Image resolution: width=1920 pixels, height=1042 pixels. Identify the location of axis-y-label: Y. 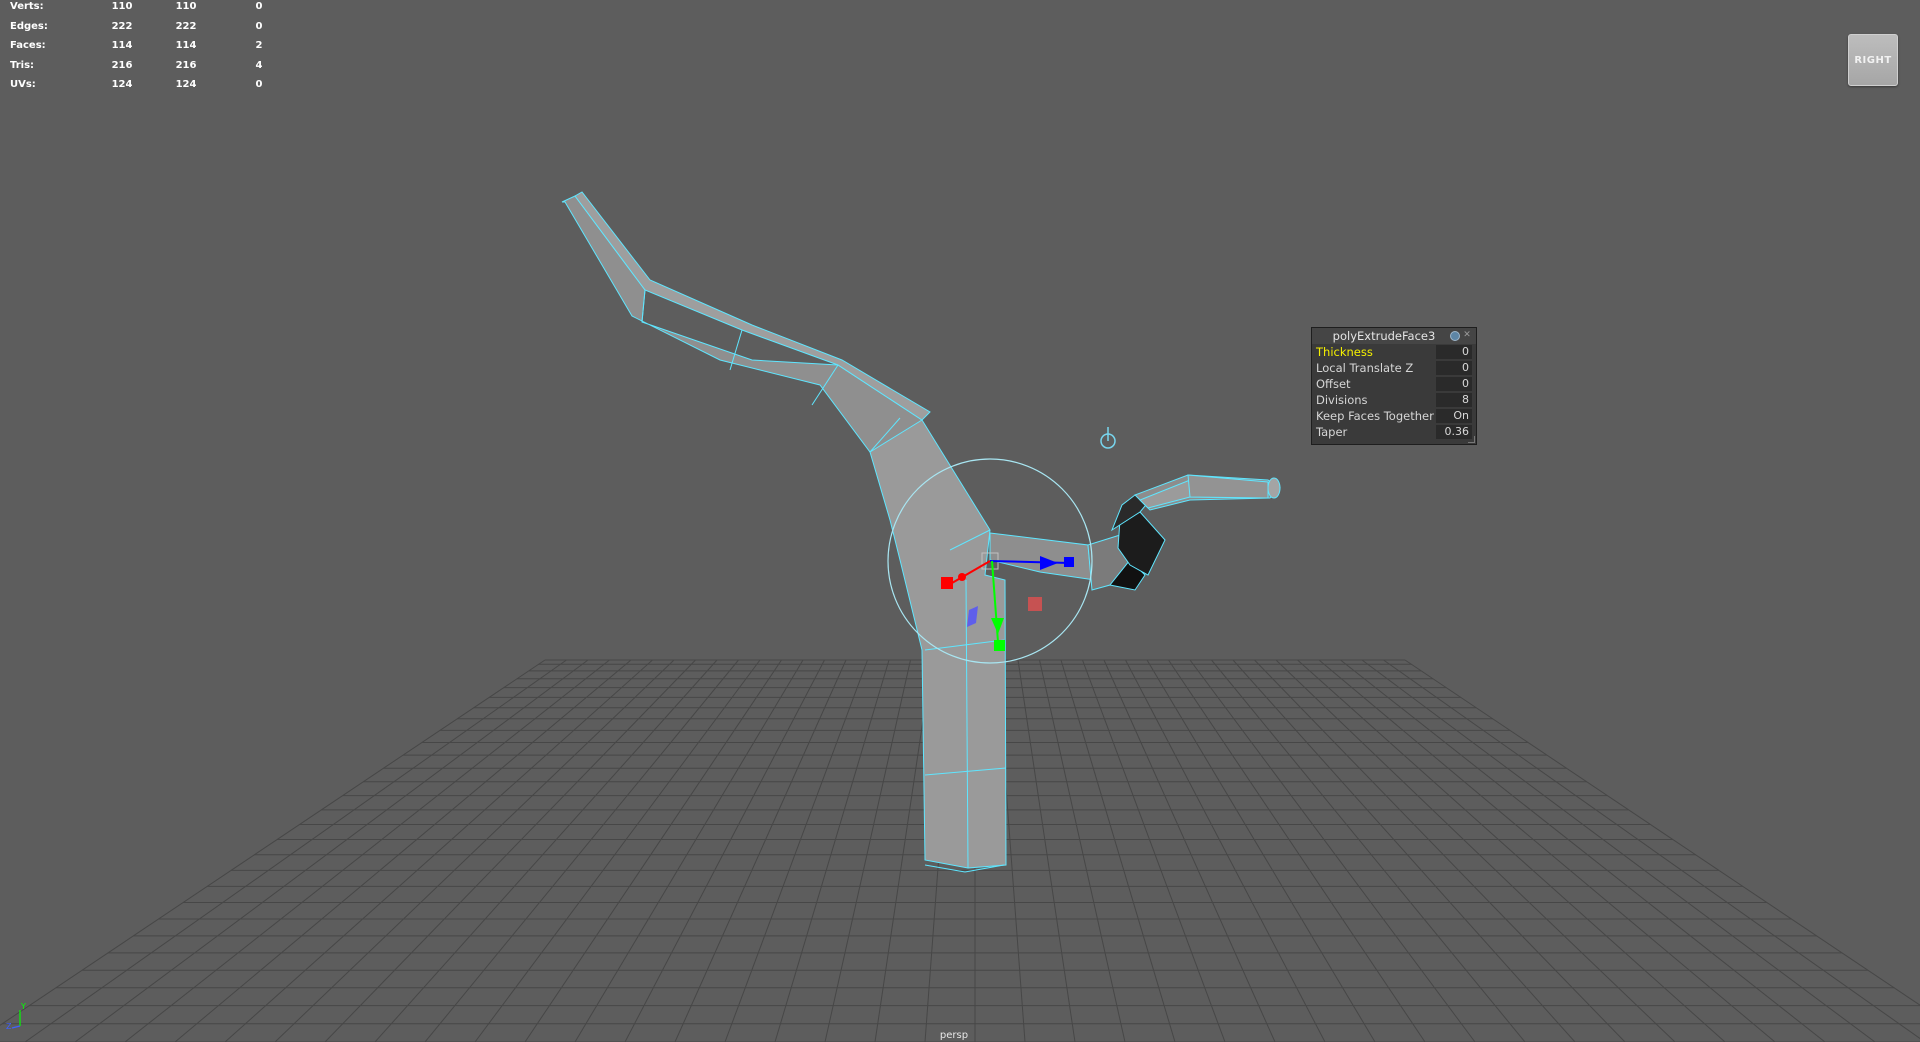
(23, 1006).